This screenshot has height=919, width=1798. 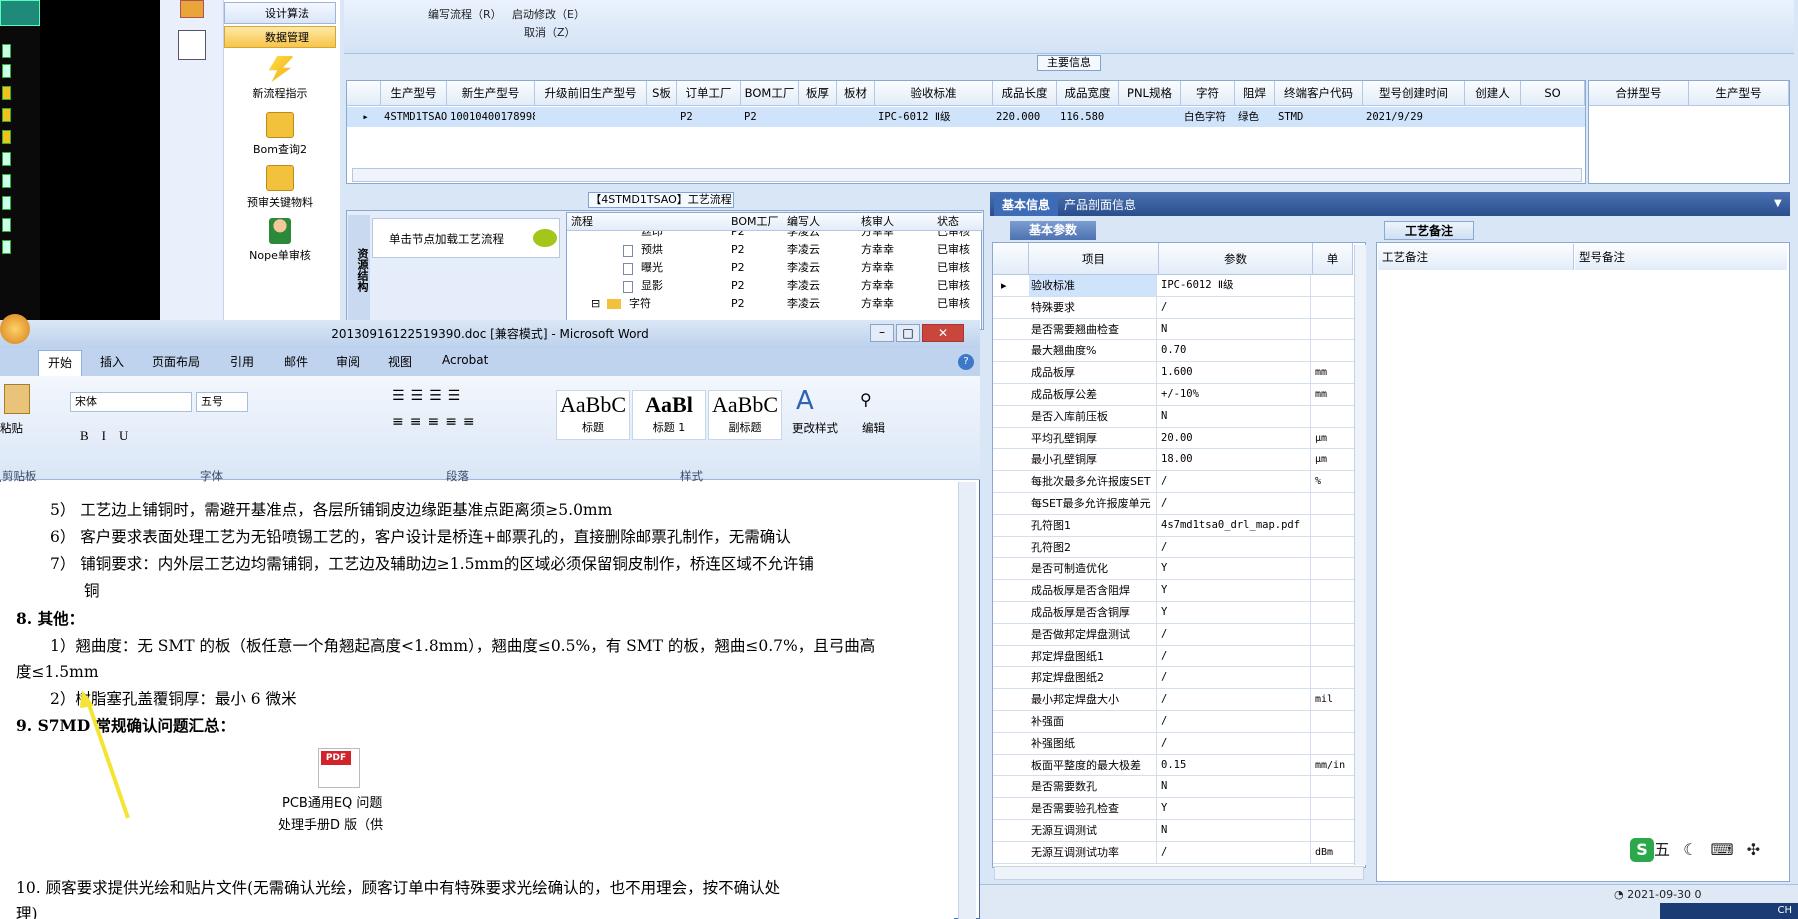 What do you see at coordinates (775, 268) in the screenshot?
I see `table-row: 曝光 P2 李凌云 方幸幸 已审核` at bounding box center [775, 268].